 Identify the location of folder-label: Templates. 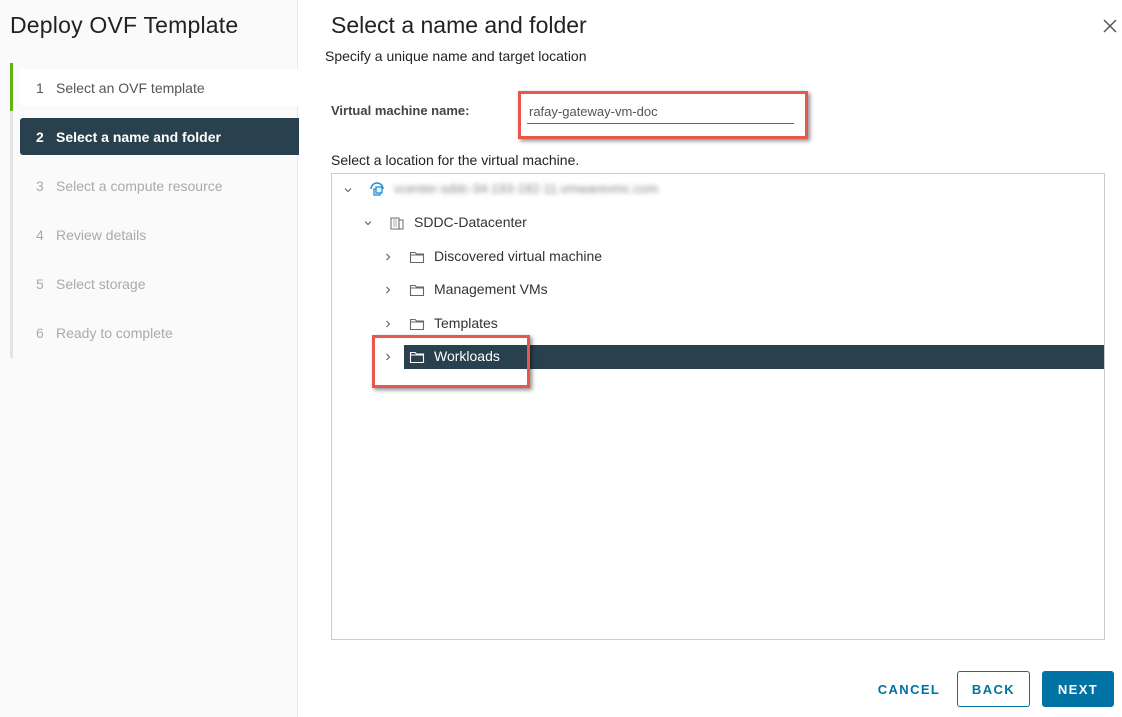
(466, 323).